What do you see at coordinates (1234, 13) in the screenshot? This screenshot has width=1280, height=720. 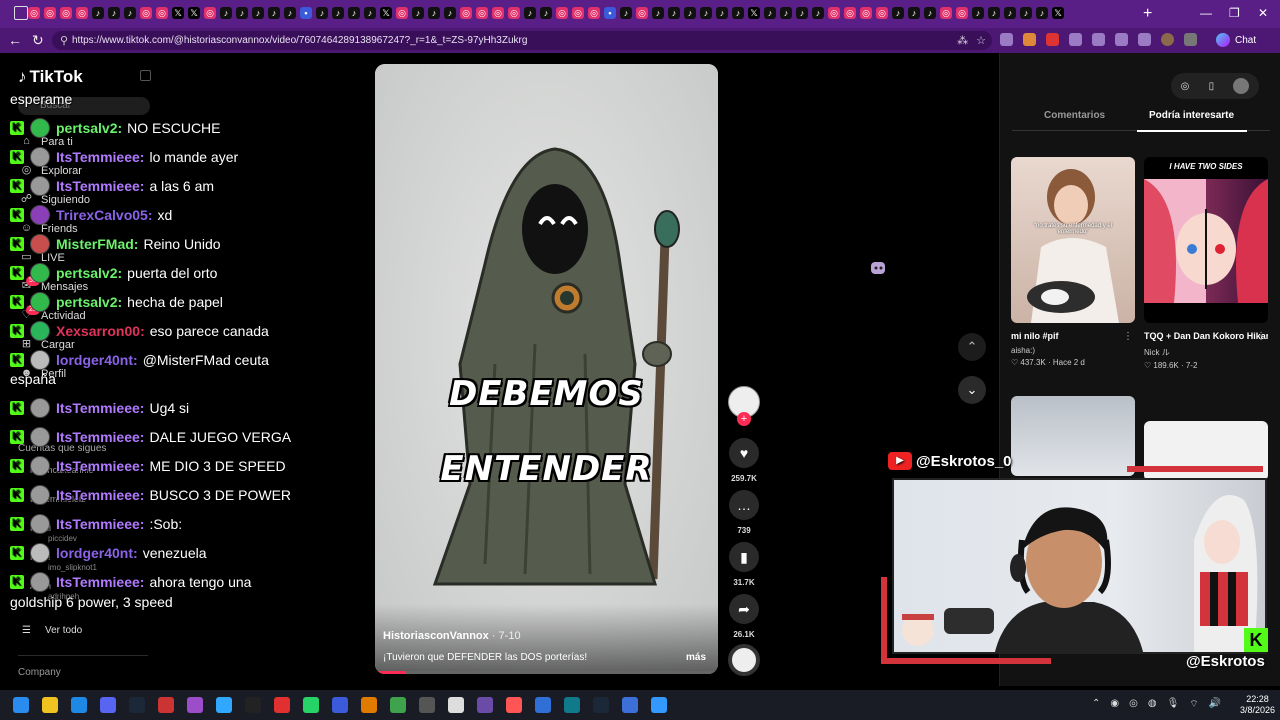 I see `maximize-button: ❐` at bounding box center [1234, 13].